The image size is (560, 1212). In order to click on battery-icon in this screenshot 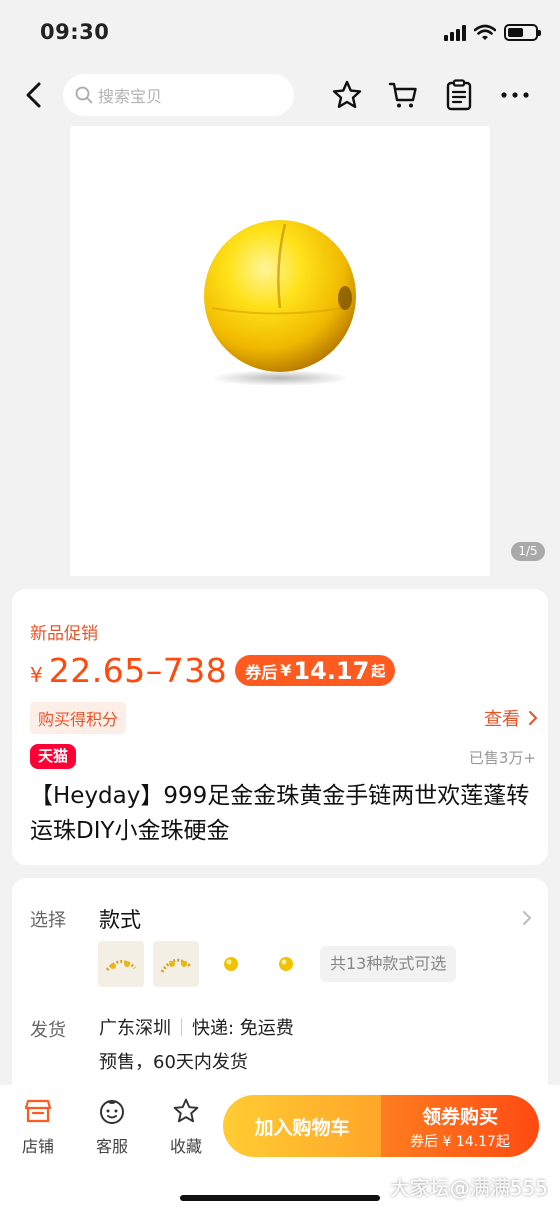, I will do `click(522, 32)`.